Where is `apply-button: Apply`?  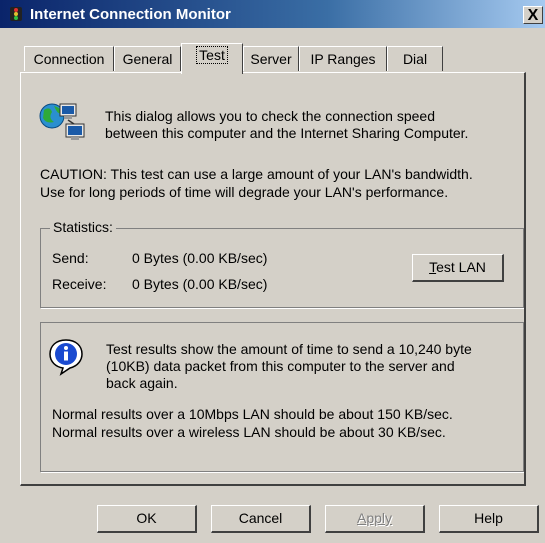 apply-button: Apply is located at coordinates (375, 519).